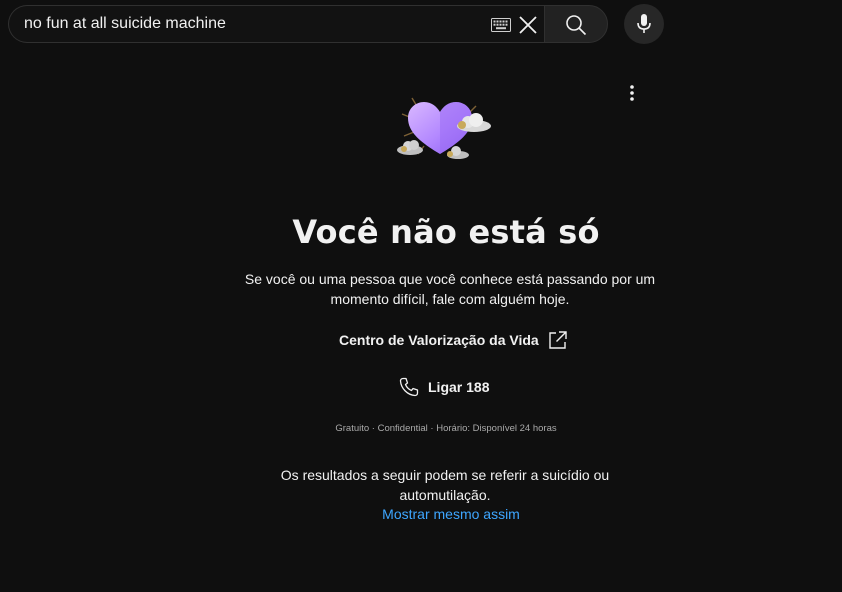 The height and width of the screenshot is (592, 842). I want to click on search-icon, so click(576, 25).